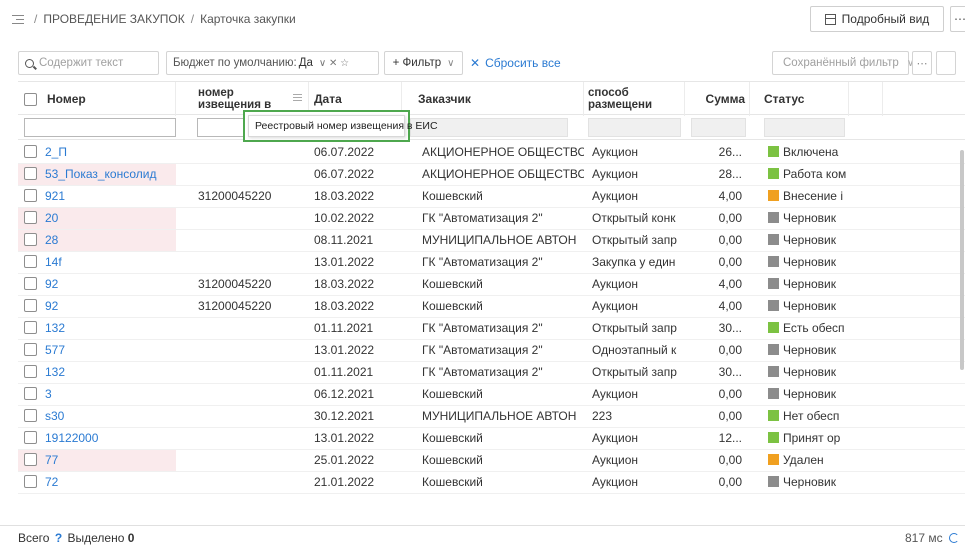 This screenshot has height=547, width=965. I want to click on cell-status: Черновик, so click(805, 372).